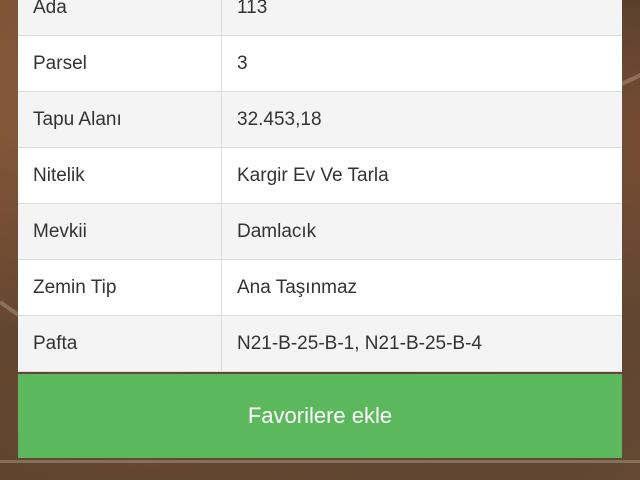  I want to click on tapu-alani-value: 32.453,18, so click(279, 119).